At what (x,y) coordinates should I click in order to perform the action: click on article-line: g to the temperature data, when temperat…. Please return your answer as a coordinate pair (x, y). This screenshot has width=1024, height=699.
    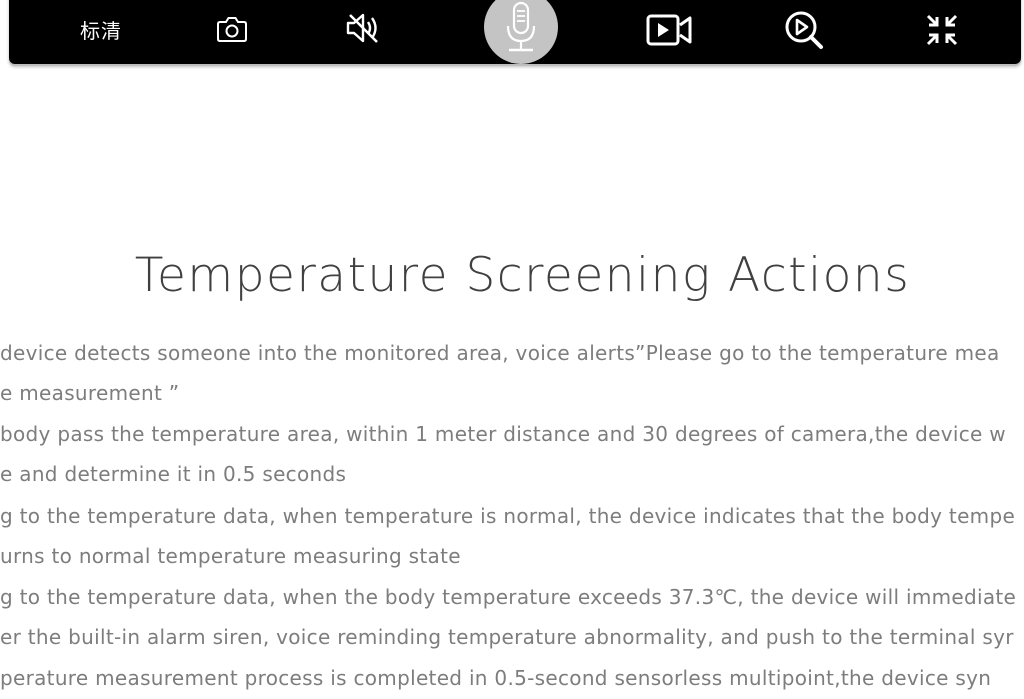
    Looking at the image, I should click on (508, 516).